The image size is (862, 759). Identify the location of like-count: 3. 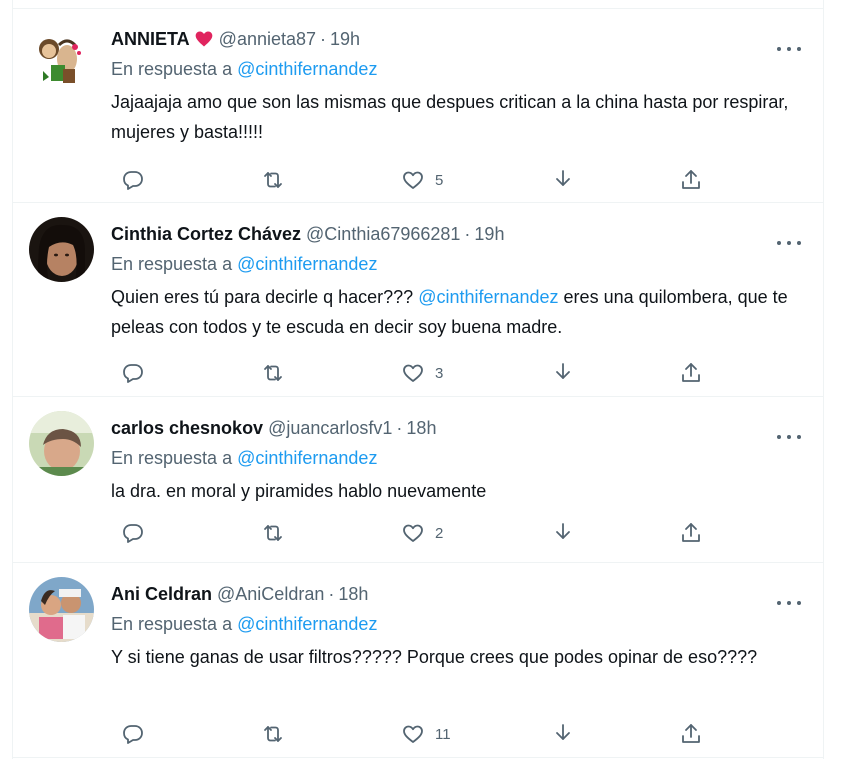
(439, 373).